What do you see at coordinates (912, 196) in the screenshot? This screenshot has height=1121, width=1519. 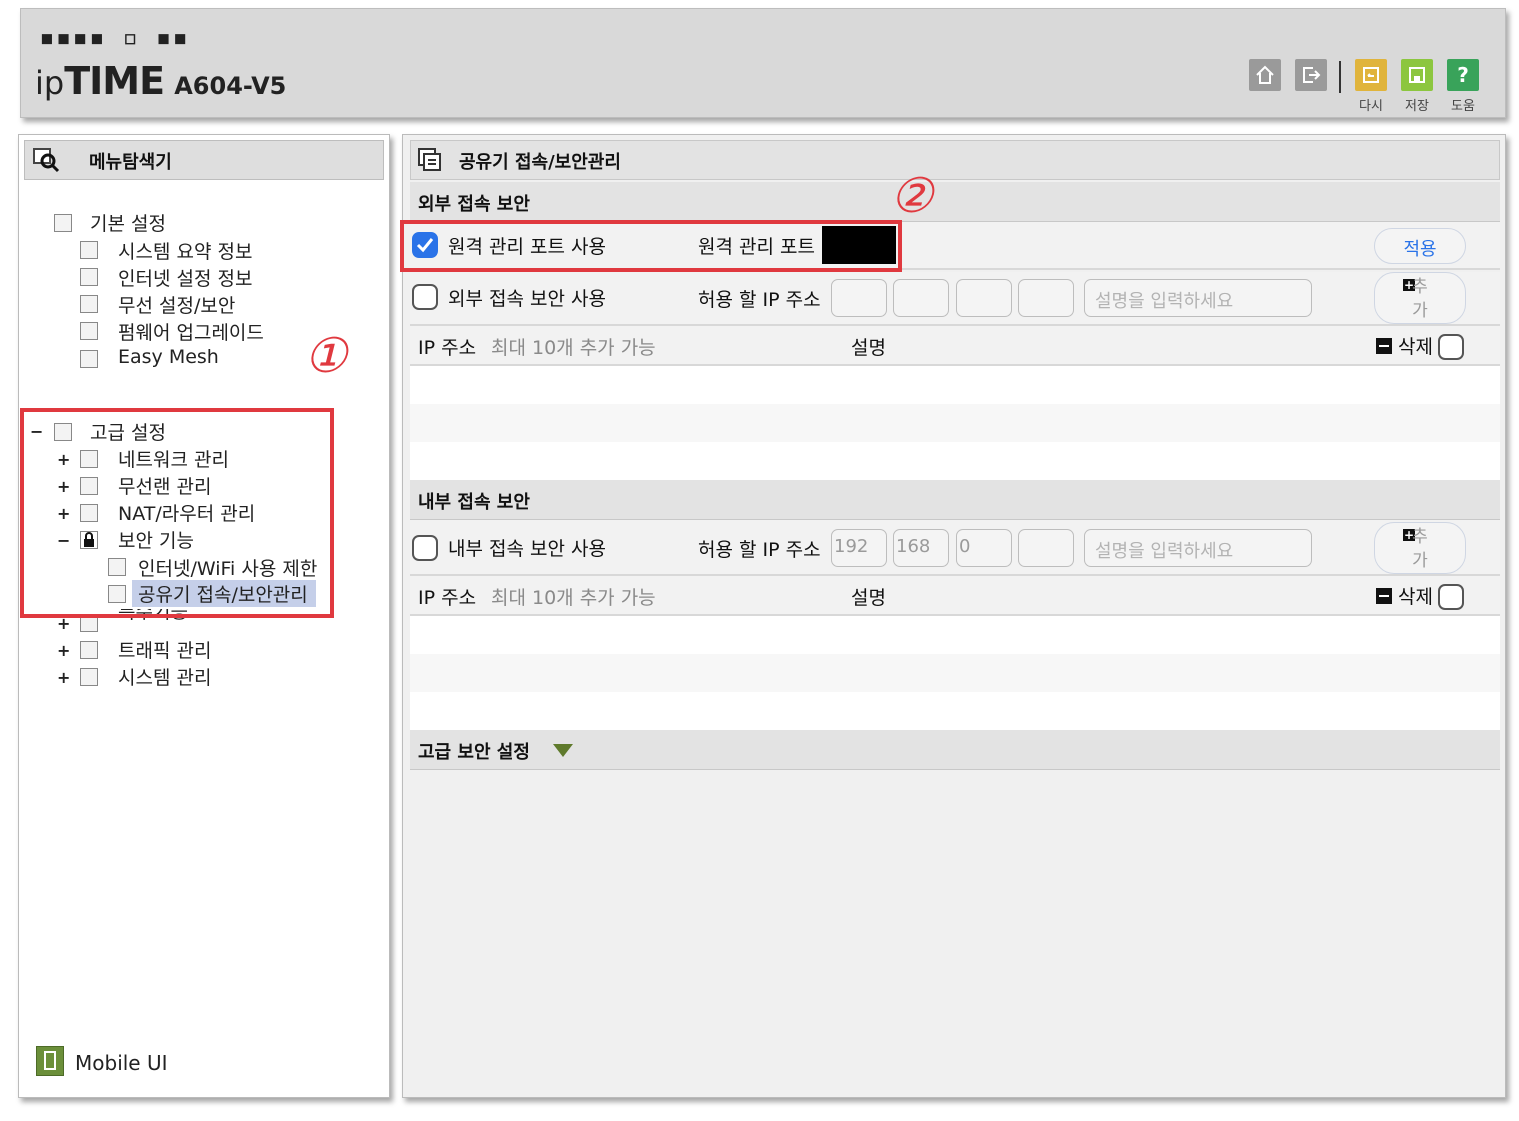 I see `annotation-2: ②` at bounding box center [912, 196].